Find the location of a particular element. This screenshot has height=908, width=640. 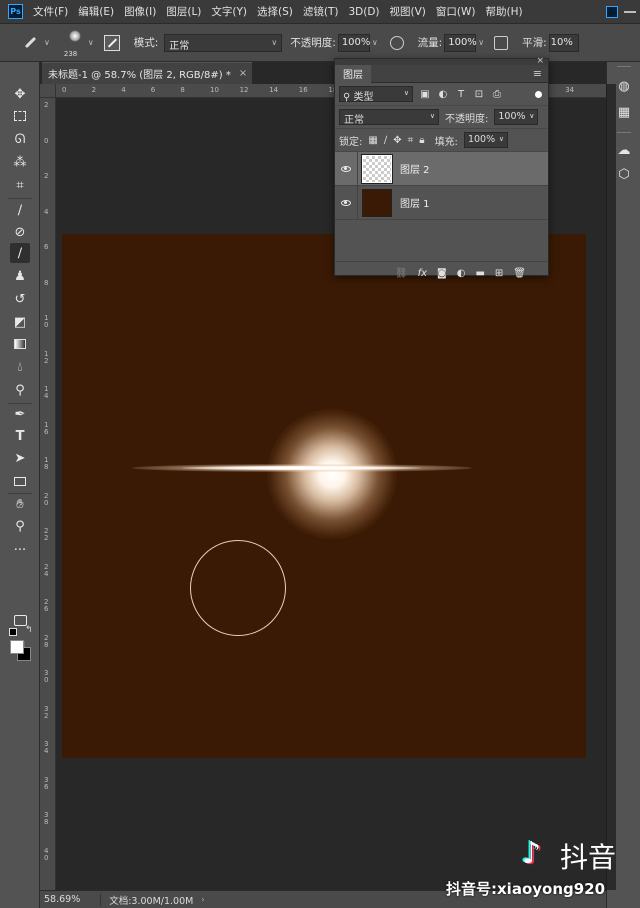

ruler-origin is located at coordinates (48, 91).